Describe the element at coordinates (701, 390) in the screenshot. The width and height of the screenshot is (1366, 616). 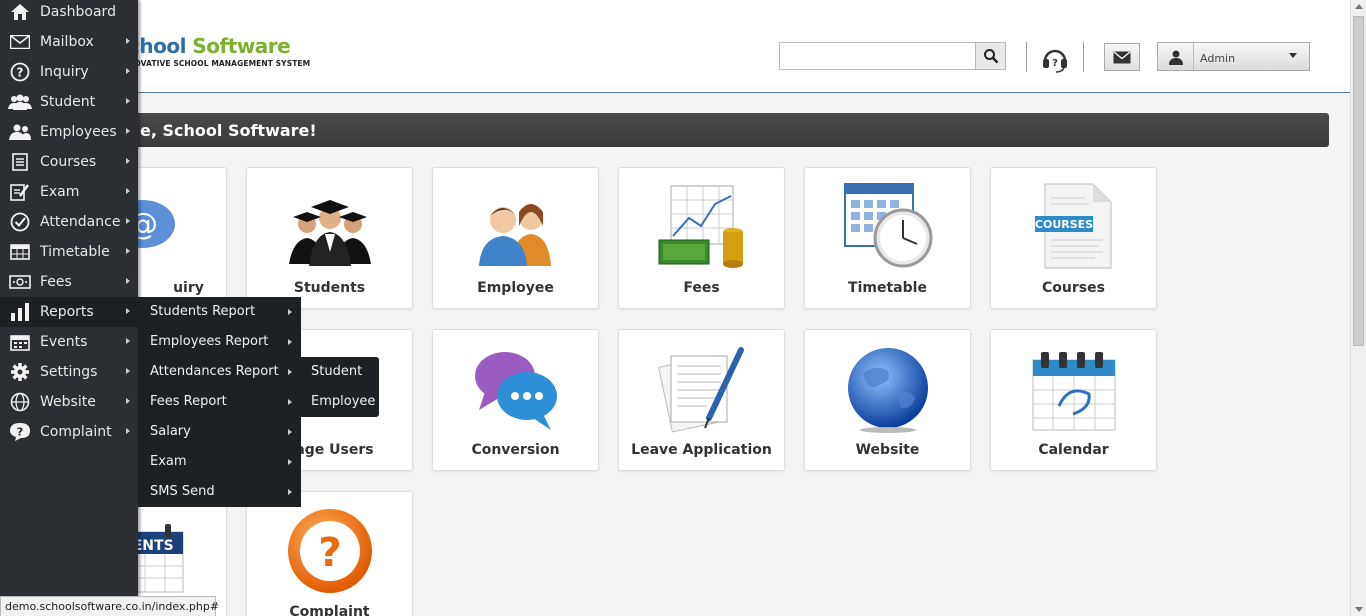
I see `leave-application-icon` at that location.